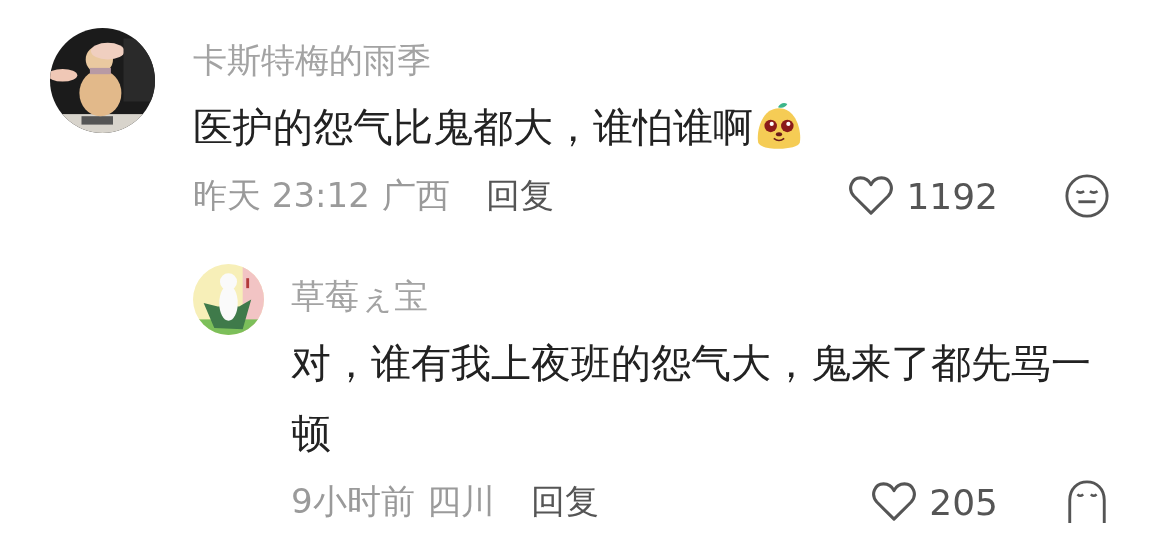 This screenshot has height=549, width=1170. What do you see at coordinates (415, 195) in the screenshot?
I see `comment-location: 广西` at bounding box center [415, 195].